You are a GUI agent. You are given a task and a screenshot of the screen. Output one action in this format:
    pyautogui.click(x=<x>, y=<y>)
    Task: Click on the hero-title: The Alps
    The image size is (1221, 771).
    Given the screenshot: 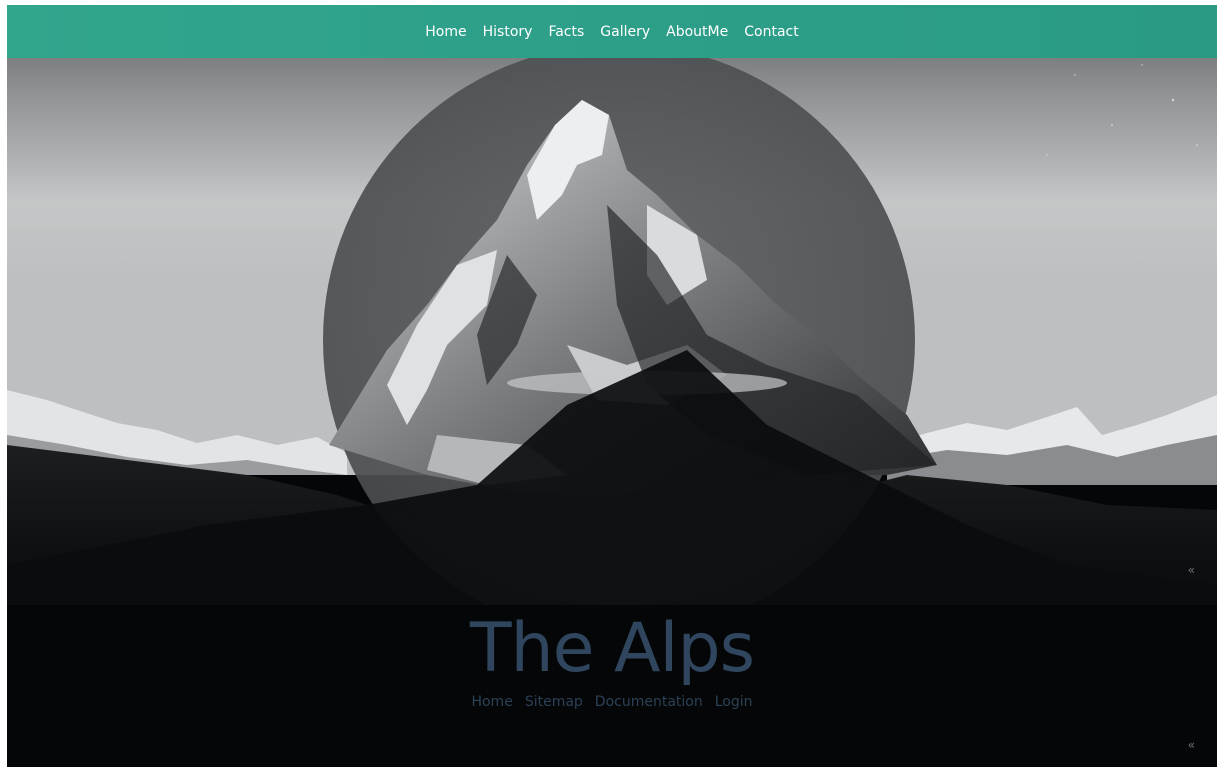 What is the action you would take?
    pyautogui.click(x=612, y=648)
    